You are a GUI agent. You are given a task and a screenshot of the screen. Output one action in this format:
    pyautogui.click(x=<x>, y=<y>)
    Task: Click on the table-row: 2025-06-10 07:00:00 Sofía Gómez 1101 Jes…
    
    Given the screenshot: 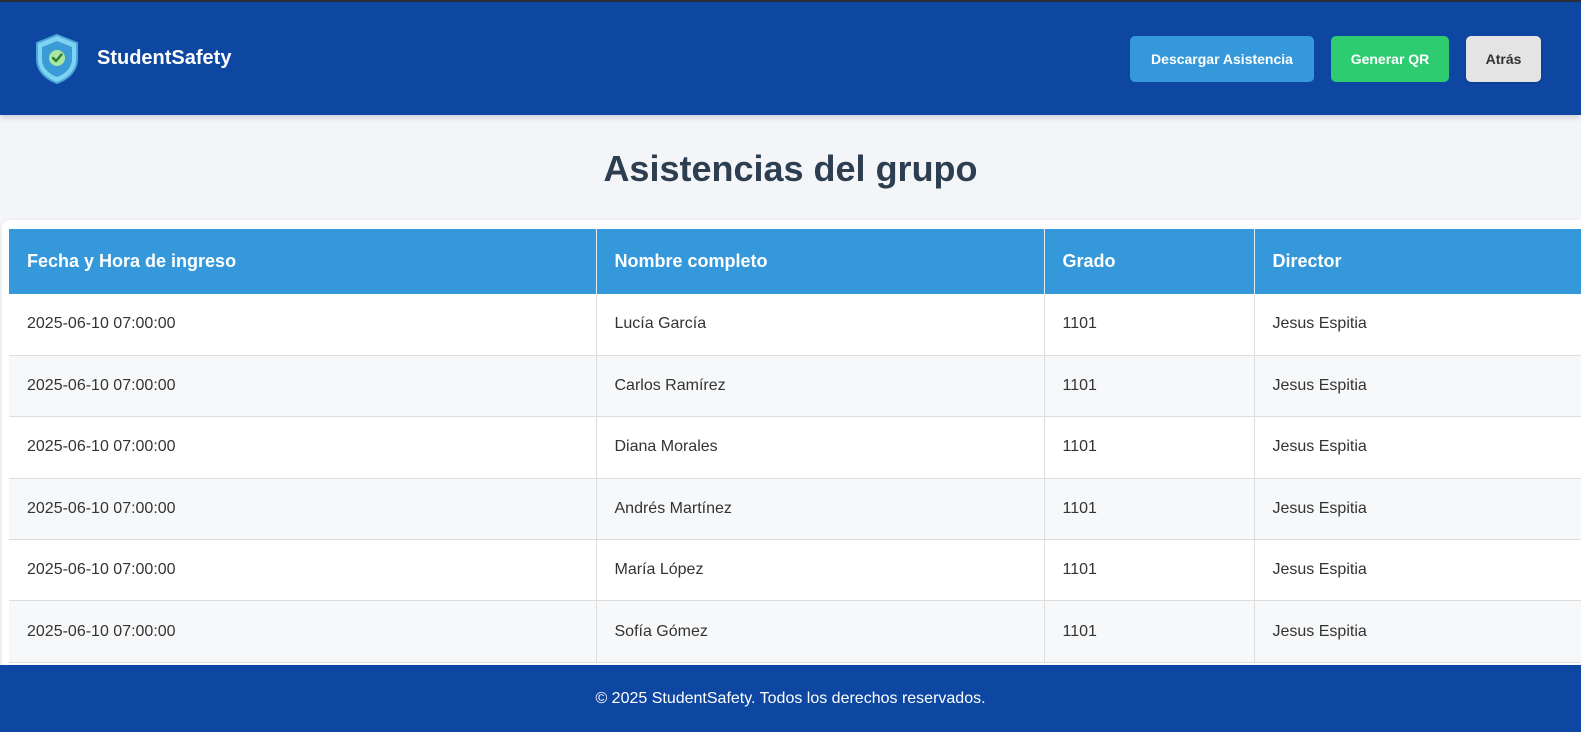 What is the action you would take?
    pyautogui.click(x=795, y=631)
    